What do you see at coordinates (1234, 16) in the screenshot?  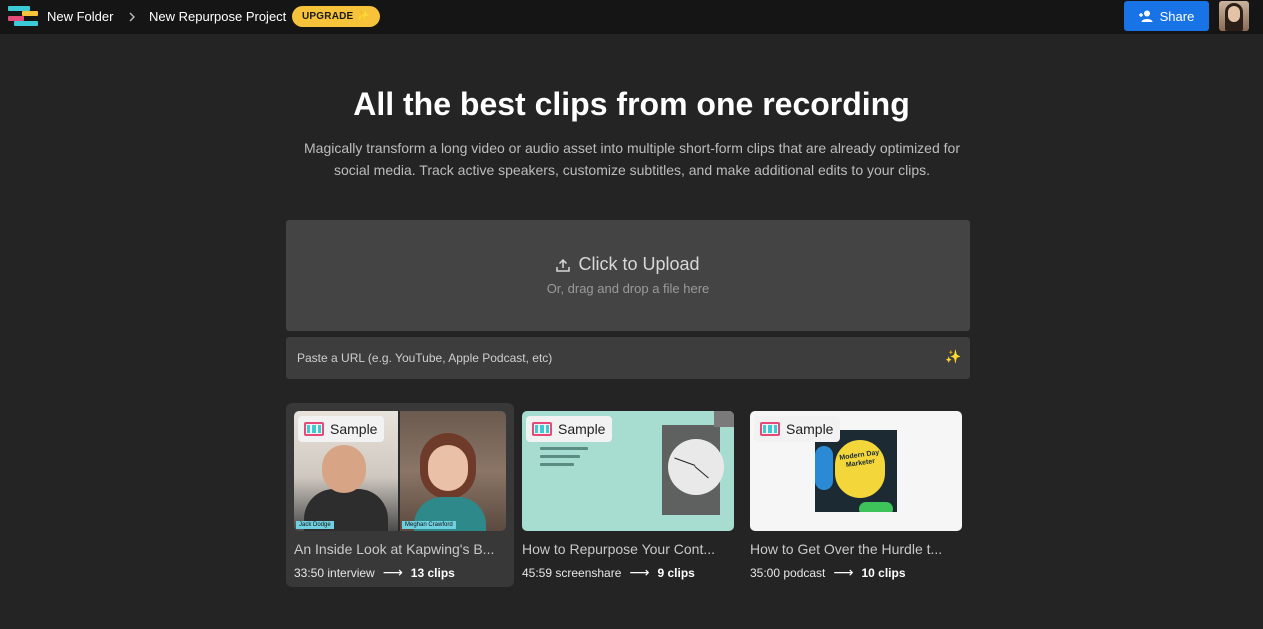 I see `user-avatar` at bounding box center [1234, 16].